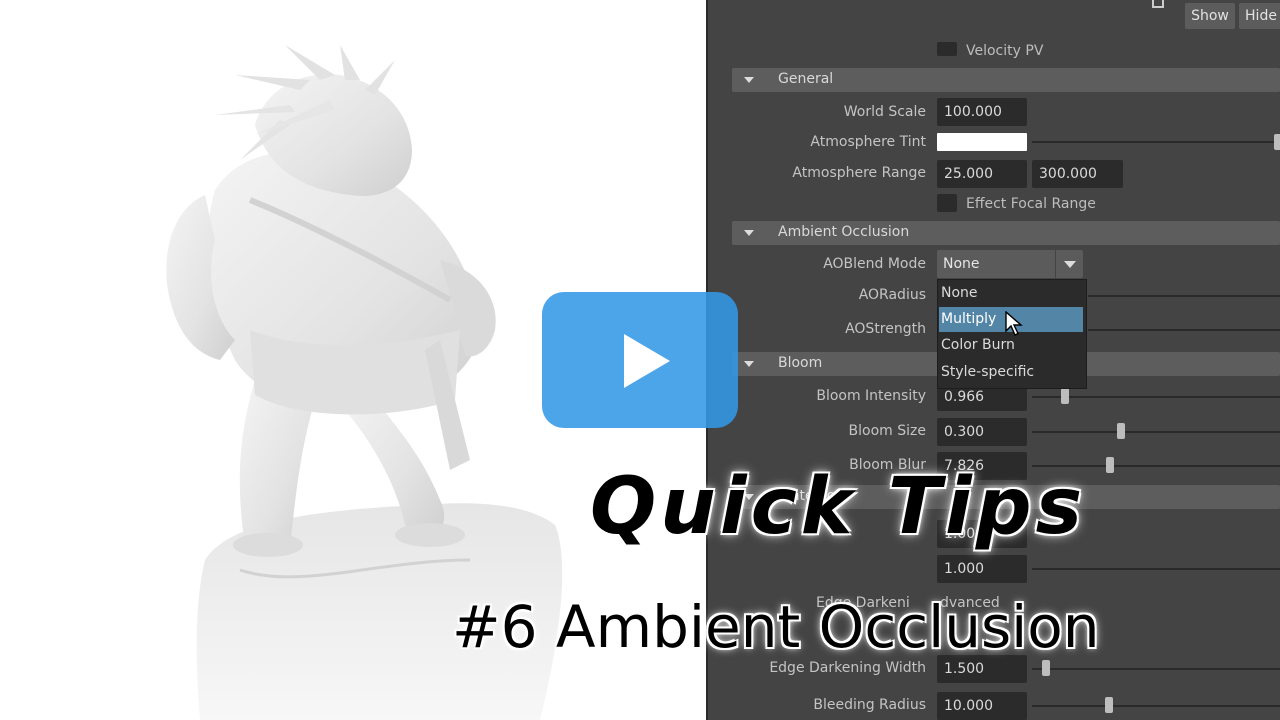  I want to click on section-ambient-occlusion: Ambient Occlusion, so click(1006, 233).